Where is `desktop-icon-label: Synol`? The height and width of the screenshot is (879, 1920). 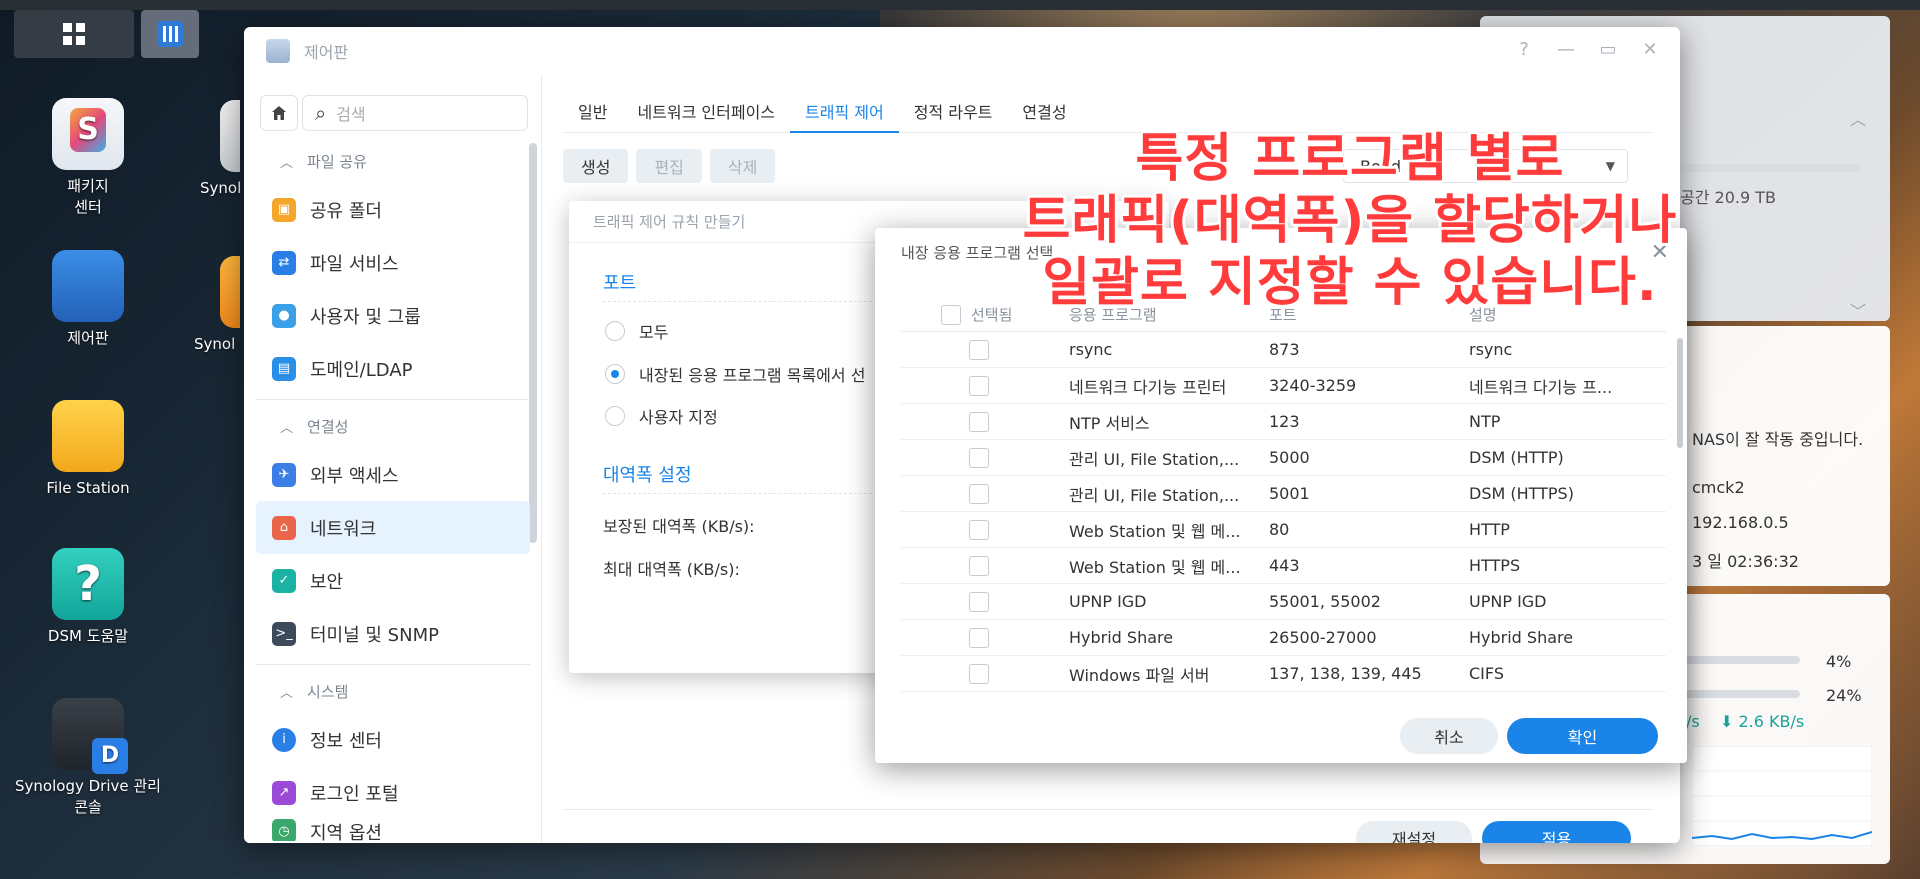
desktop-icon-label: Synol is located at coordinates (220, 188).